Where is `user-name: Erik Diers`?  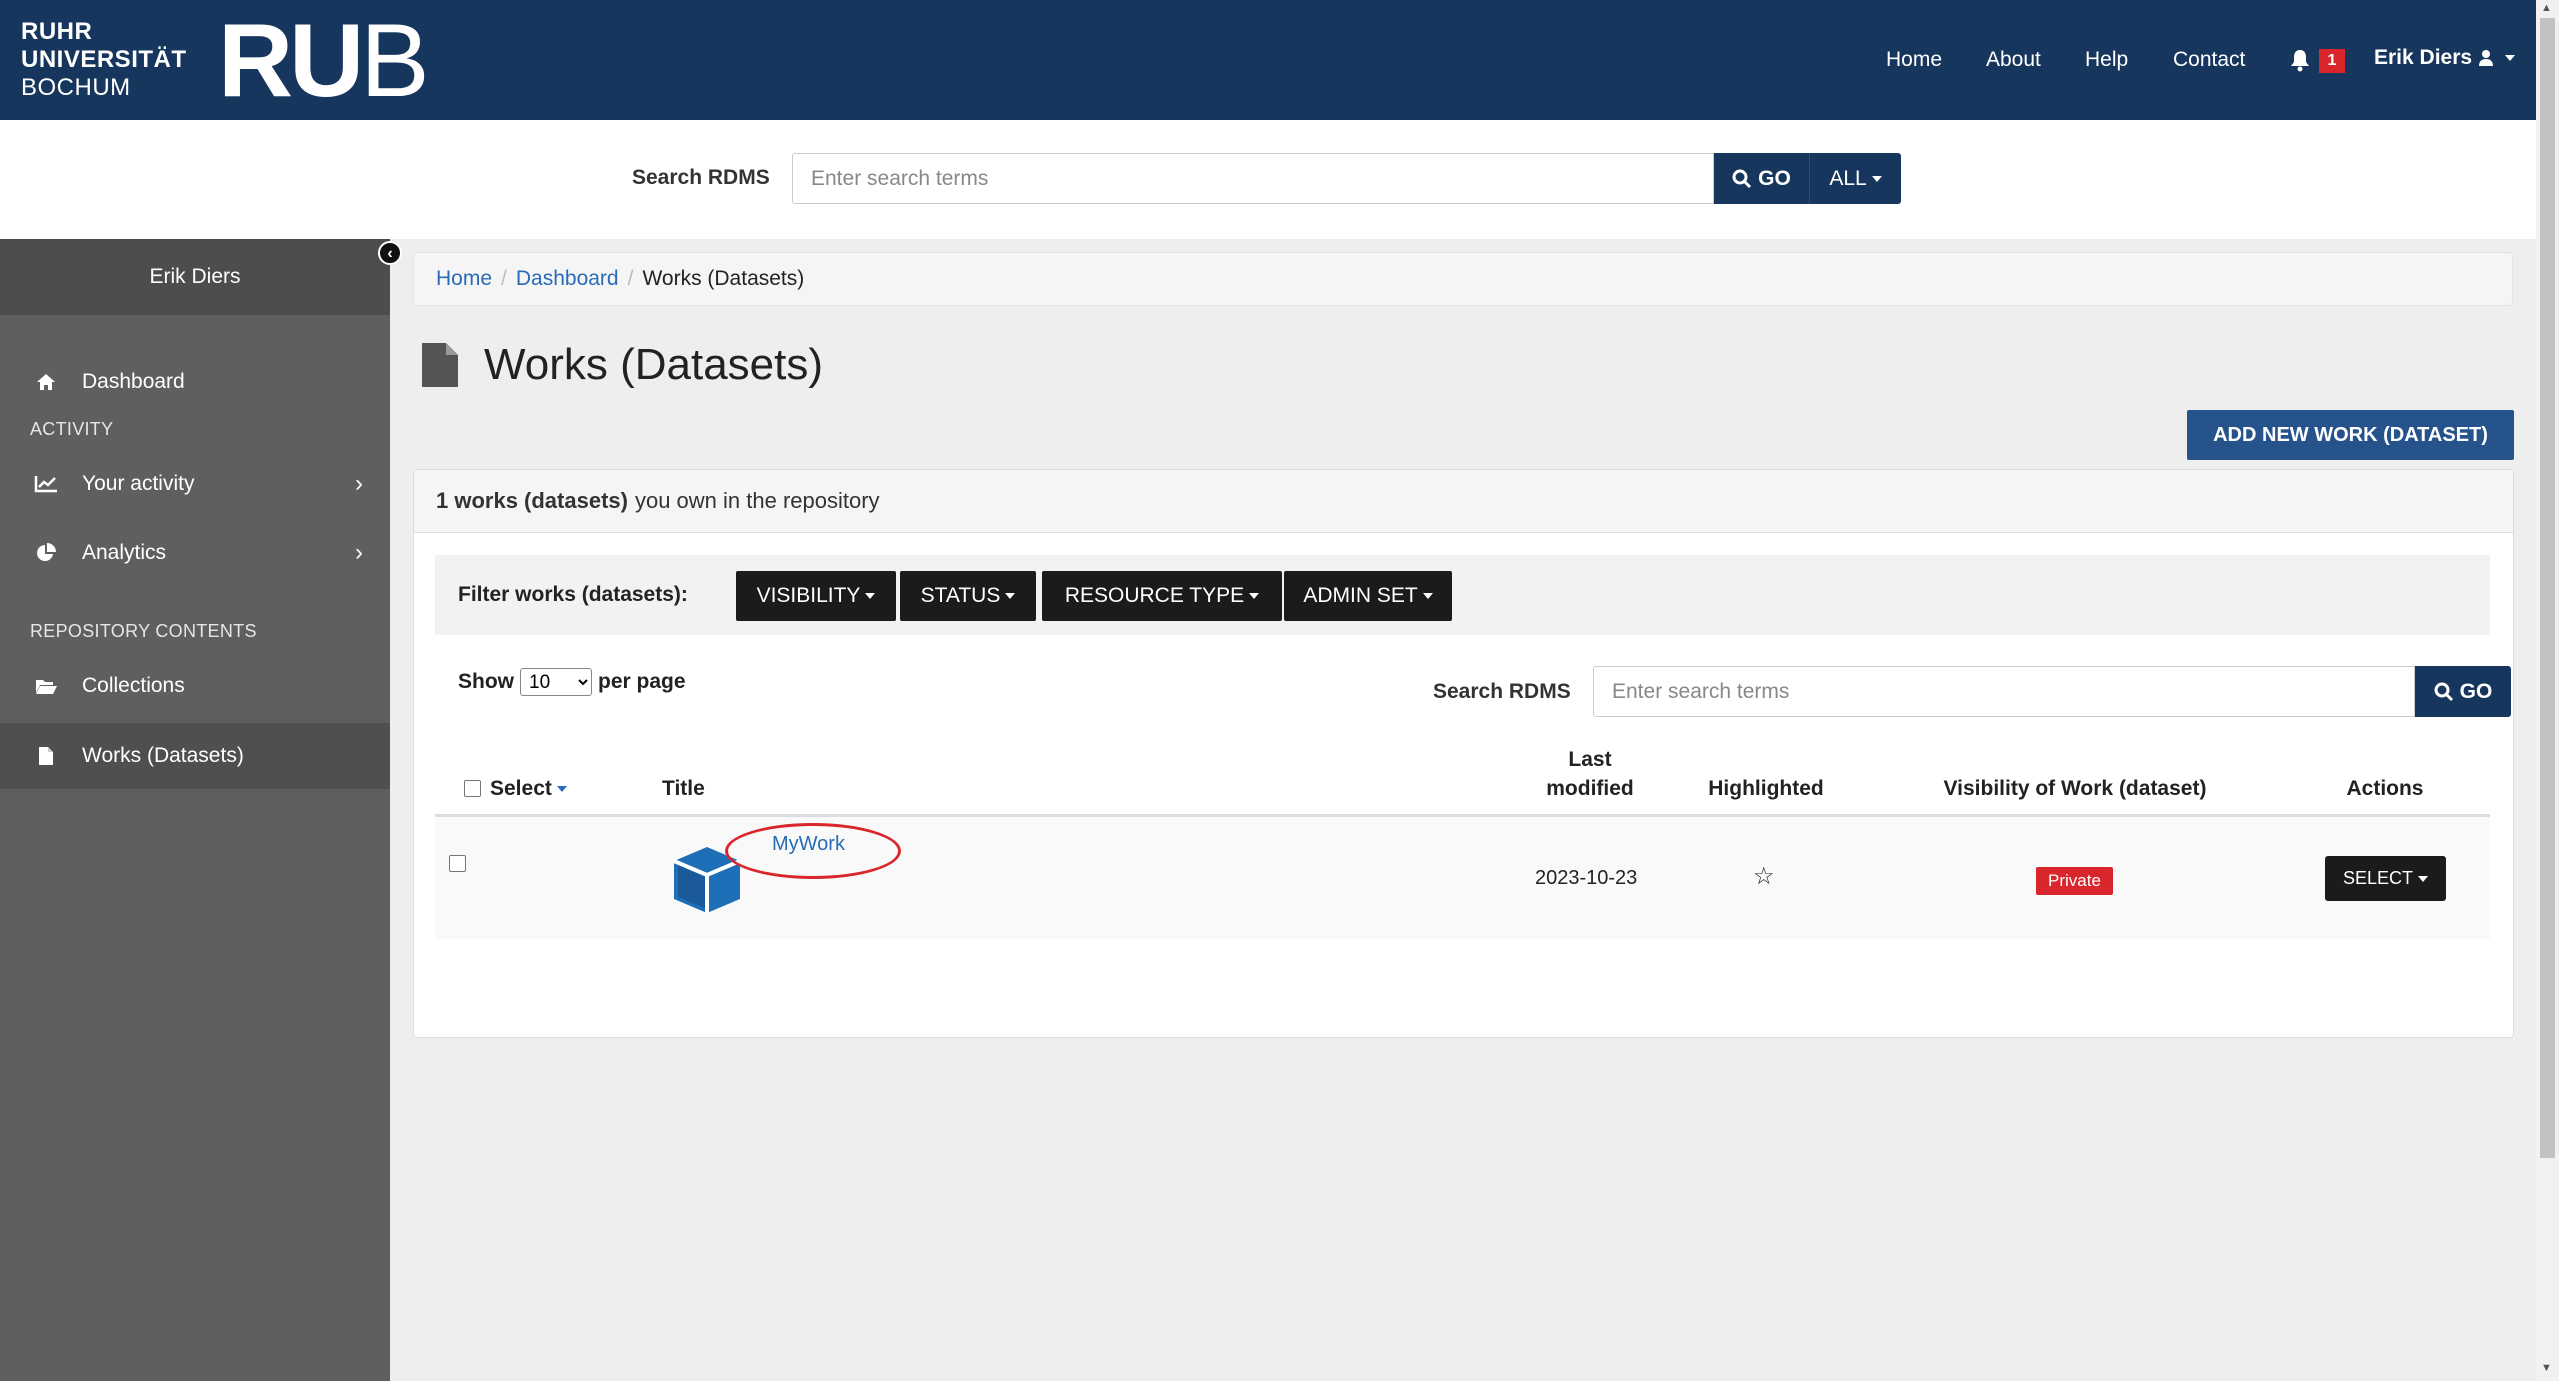 user-name: Erik Diers is located at coordinates (2423, 57).